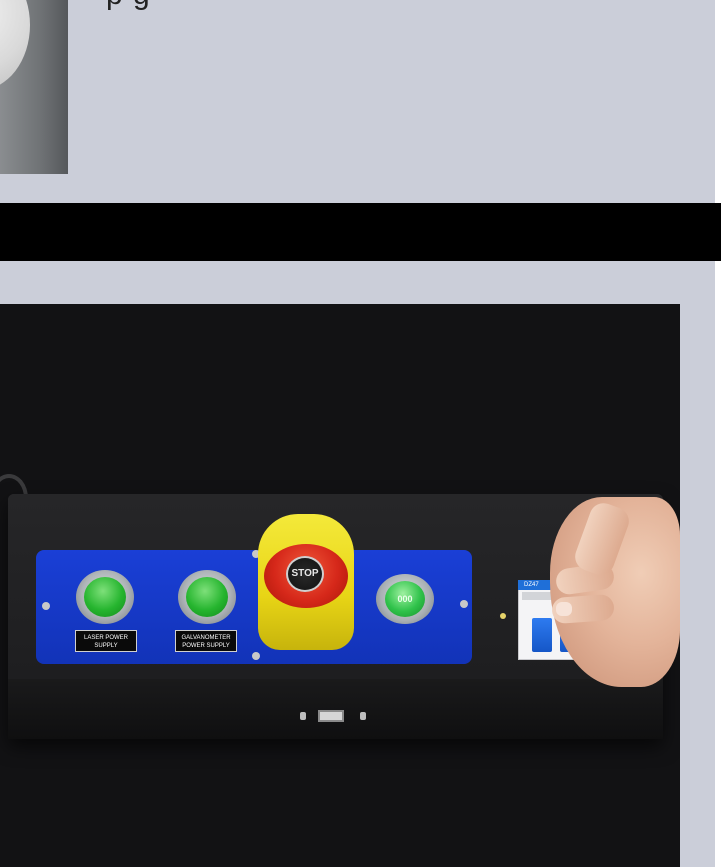 The height and width of the screenshot is (867, 721). Describe the element at coordinates (360, 232) in the screenshot. I see `black-divider-band` at that location.